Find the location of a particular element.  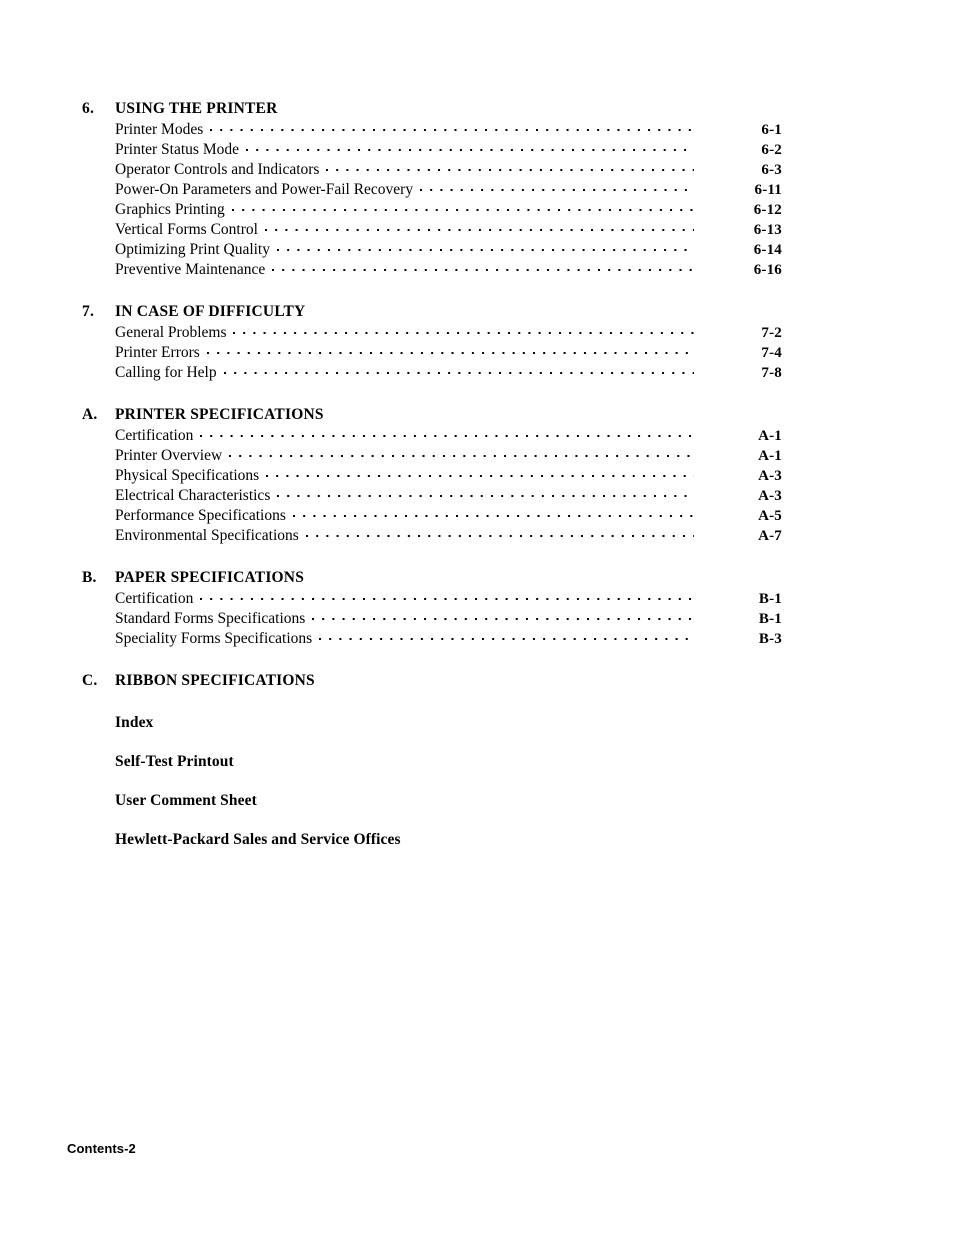

toc-entry-label: Printer Modes is located at coordinates (159, 129).